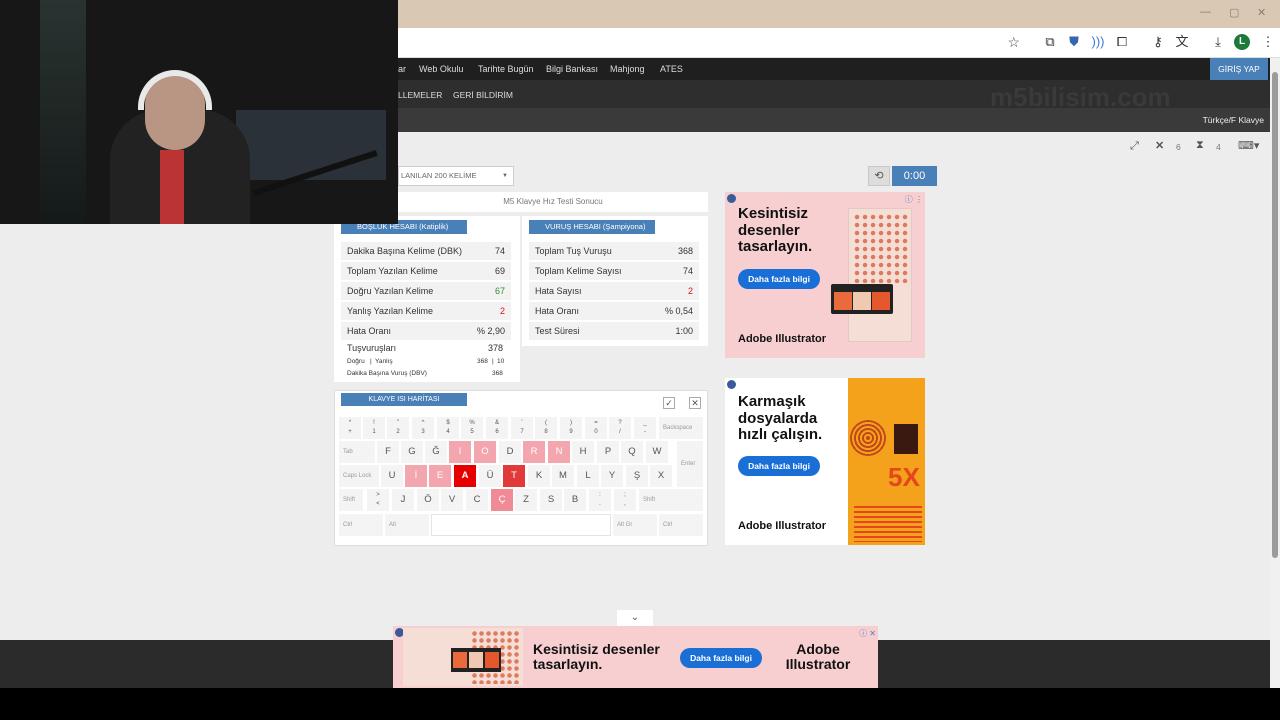 The width and height of the screenshot is (1280, 720). I want to click on menu-icon: ⋮, so click(1268, 42).